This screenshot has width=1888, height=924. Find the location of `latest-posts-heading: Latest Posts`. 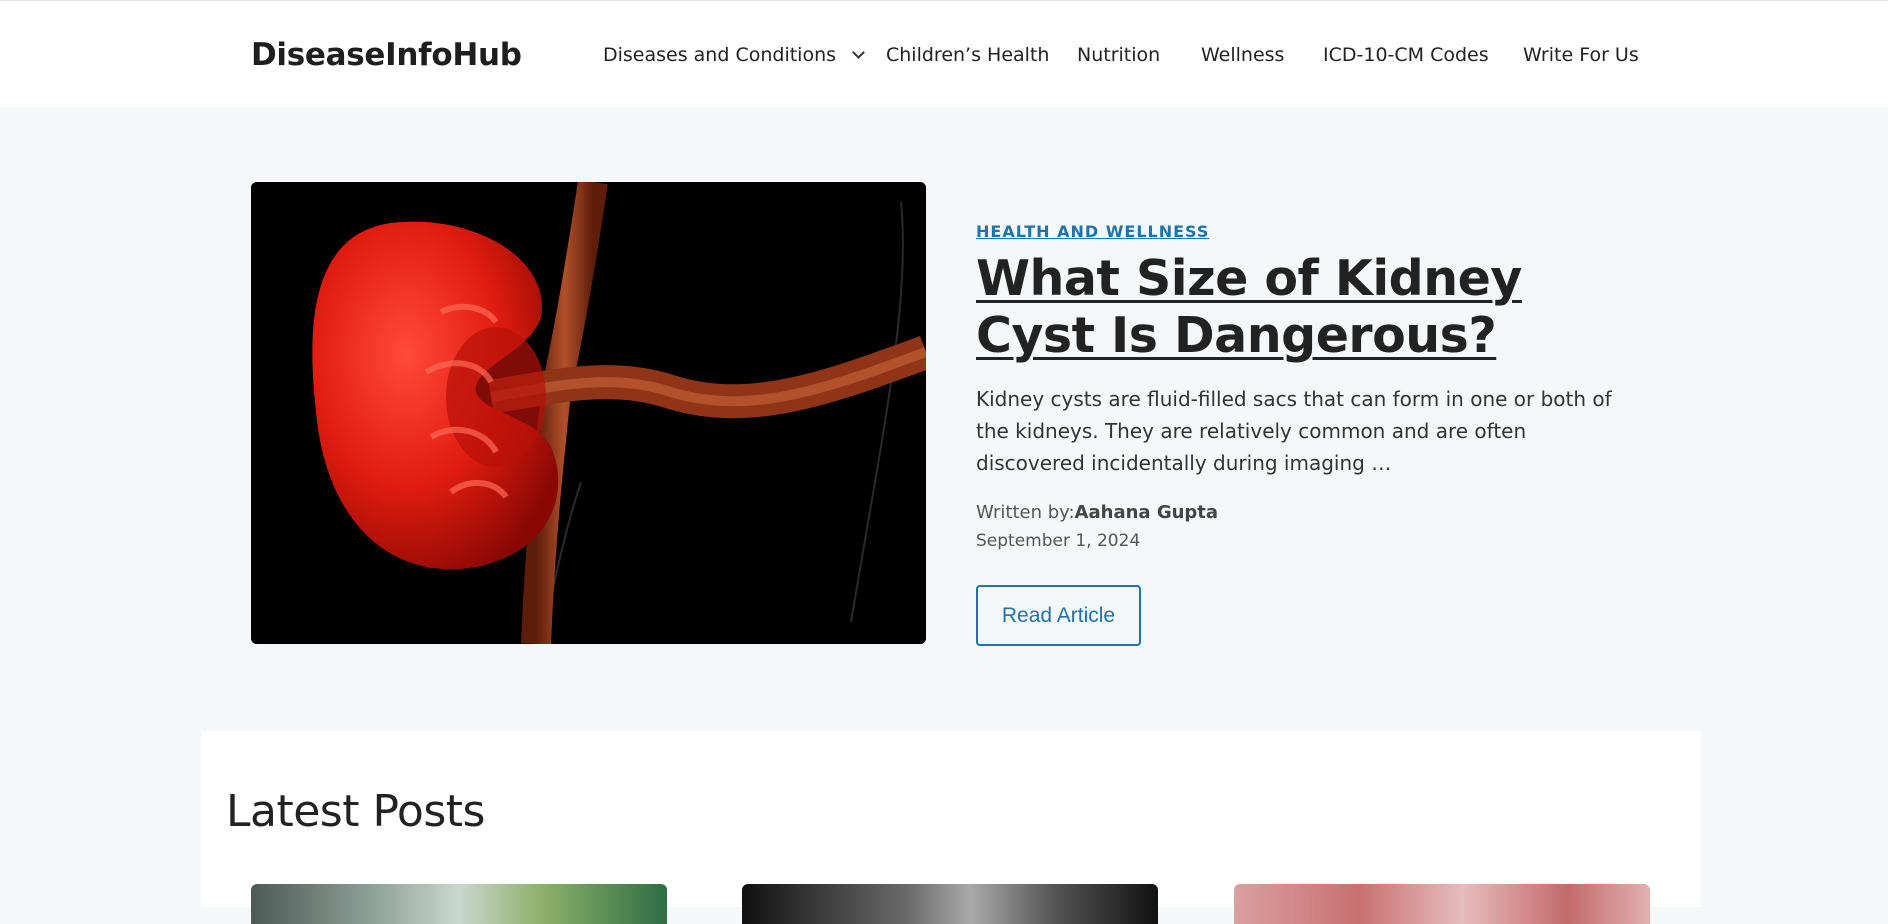

latest-posts-heading: Latest Posts is located at coordinates (355, 811).